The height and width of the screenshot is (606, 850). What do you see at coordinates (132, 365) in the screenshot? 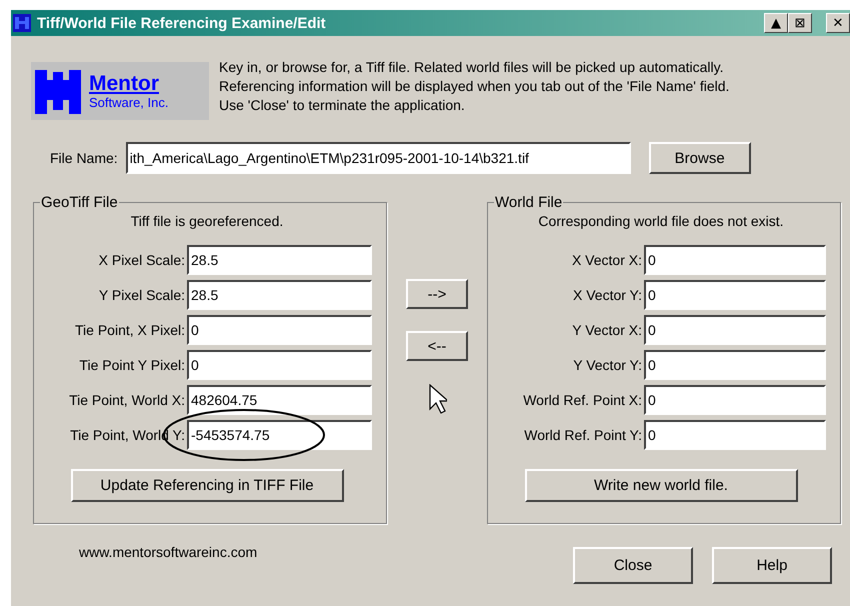
I see `field-label: Tie Point Y Pixel:` at bounding box center [132, 365].